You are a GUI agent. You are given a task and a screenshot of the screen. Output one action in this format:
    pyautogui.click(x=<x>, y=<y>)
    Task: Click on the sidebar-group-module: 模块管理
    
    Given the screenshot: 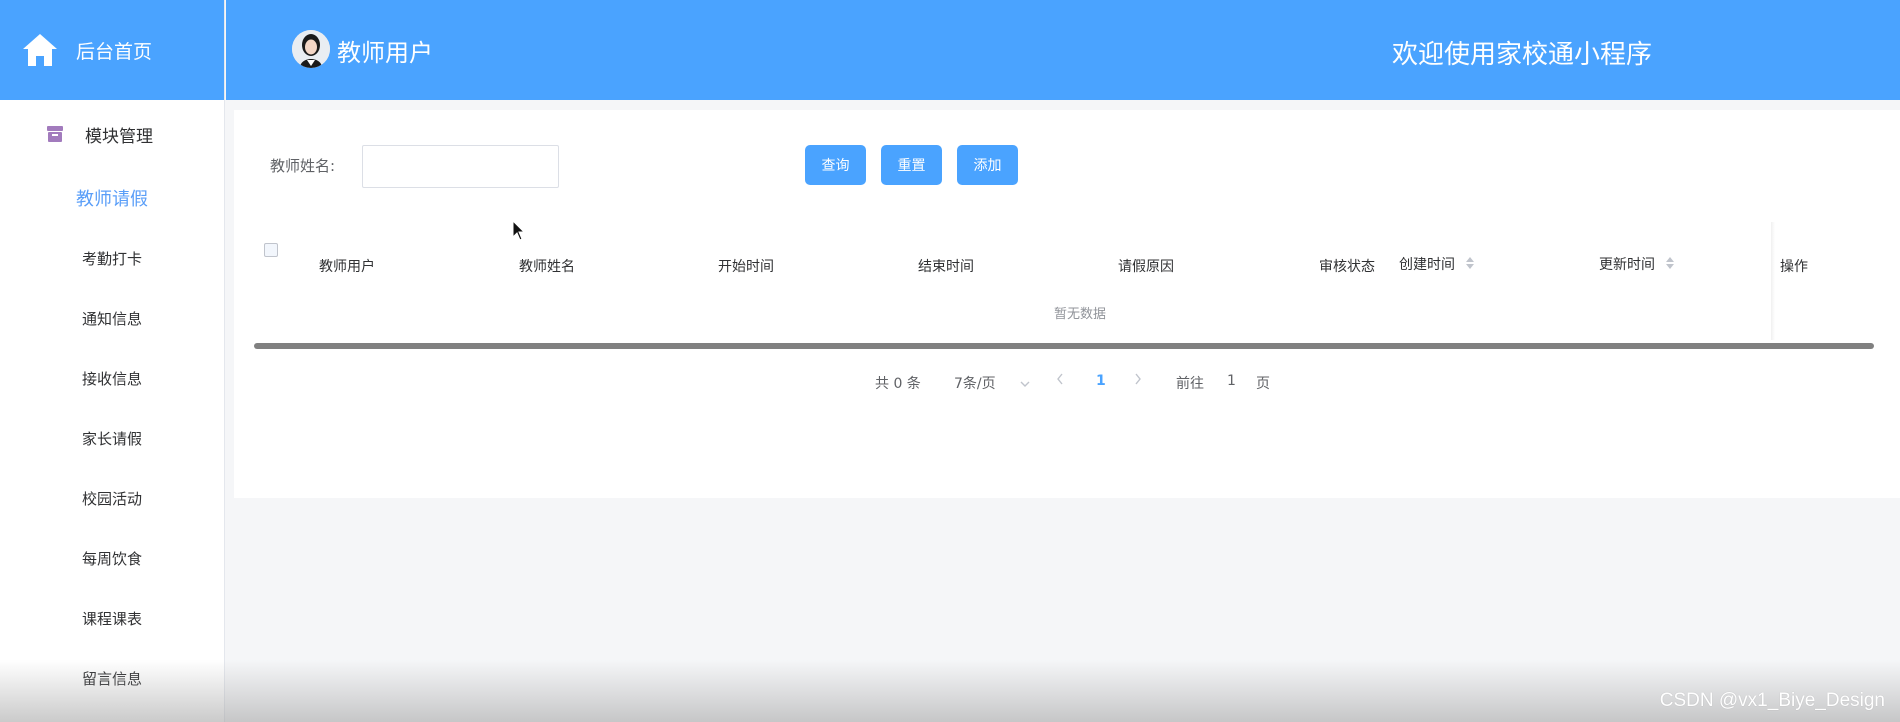 What is the action you would take?
    pyautogui.click(x=112, y=134)
    